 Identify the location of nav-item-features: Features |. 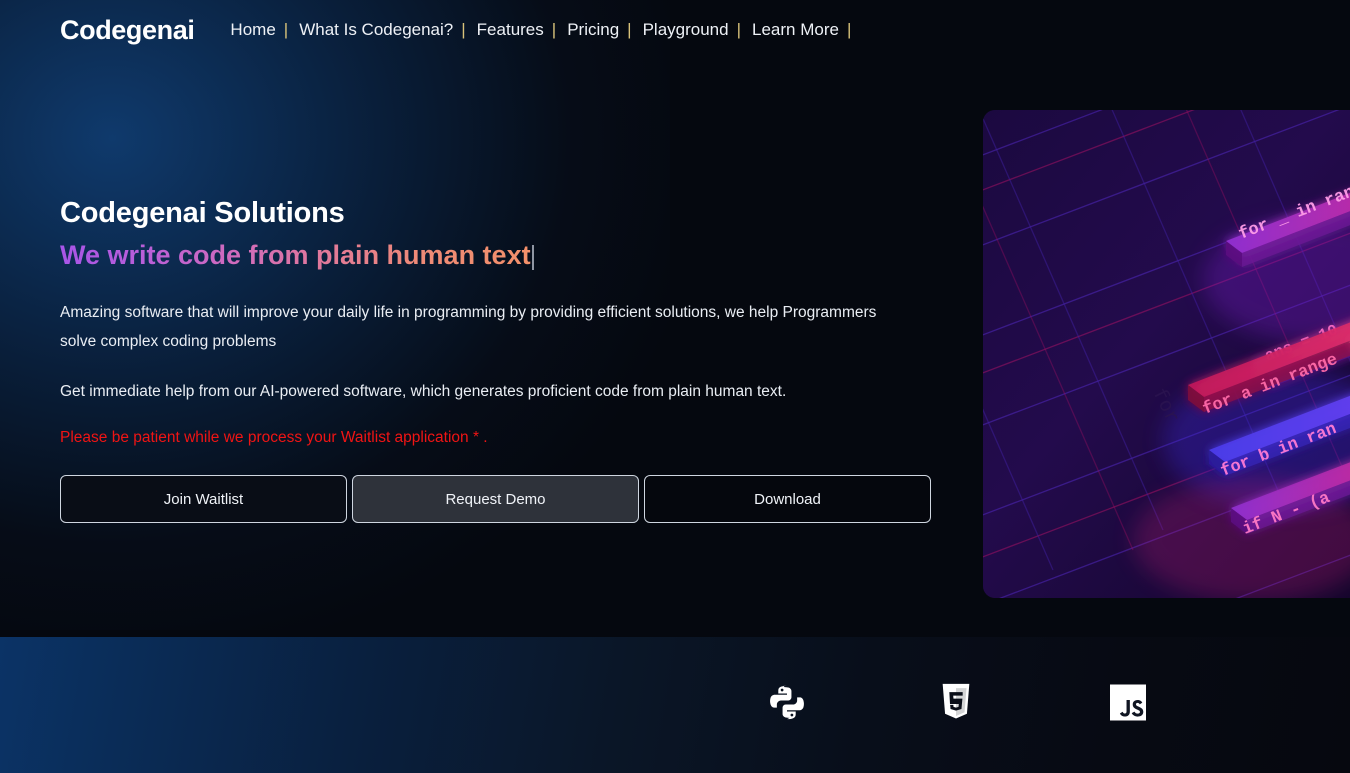
(522, 30).